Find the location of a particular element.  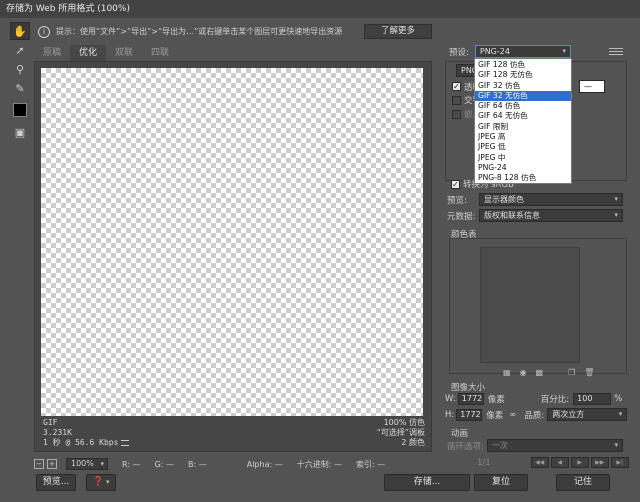

preset-option: GIF 32 仿色 is located at coordinates (523, 86).